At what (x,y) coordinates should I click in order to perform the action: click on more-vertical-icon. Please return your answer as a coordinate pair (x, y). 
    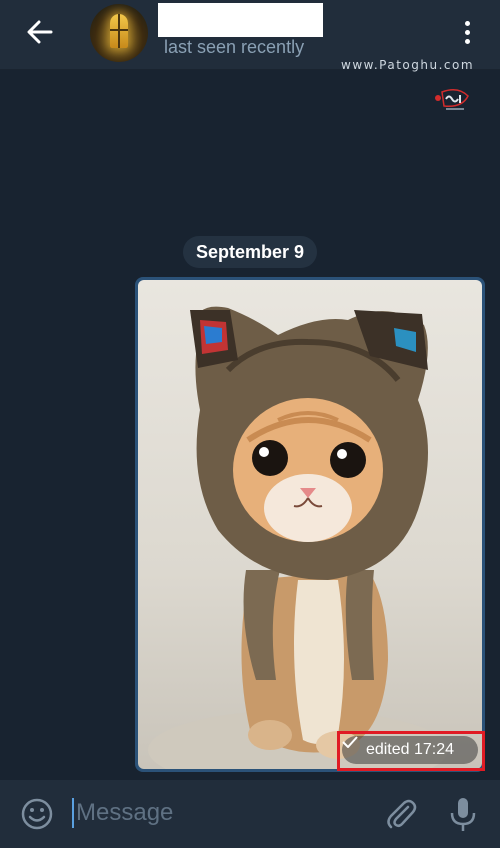
    Looking at the image, I should click on (467, 23).